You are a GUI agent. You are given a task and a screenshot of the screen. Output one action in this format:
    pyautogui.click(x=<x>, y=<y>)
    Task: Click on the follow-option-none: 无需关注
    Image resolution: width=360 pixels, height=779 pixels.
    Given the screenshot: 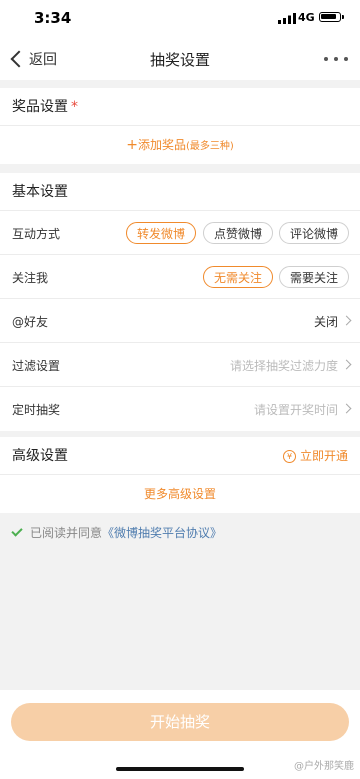 What is the action you would take?
    pyautogui.click(x=238, y=277)
    